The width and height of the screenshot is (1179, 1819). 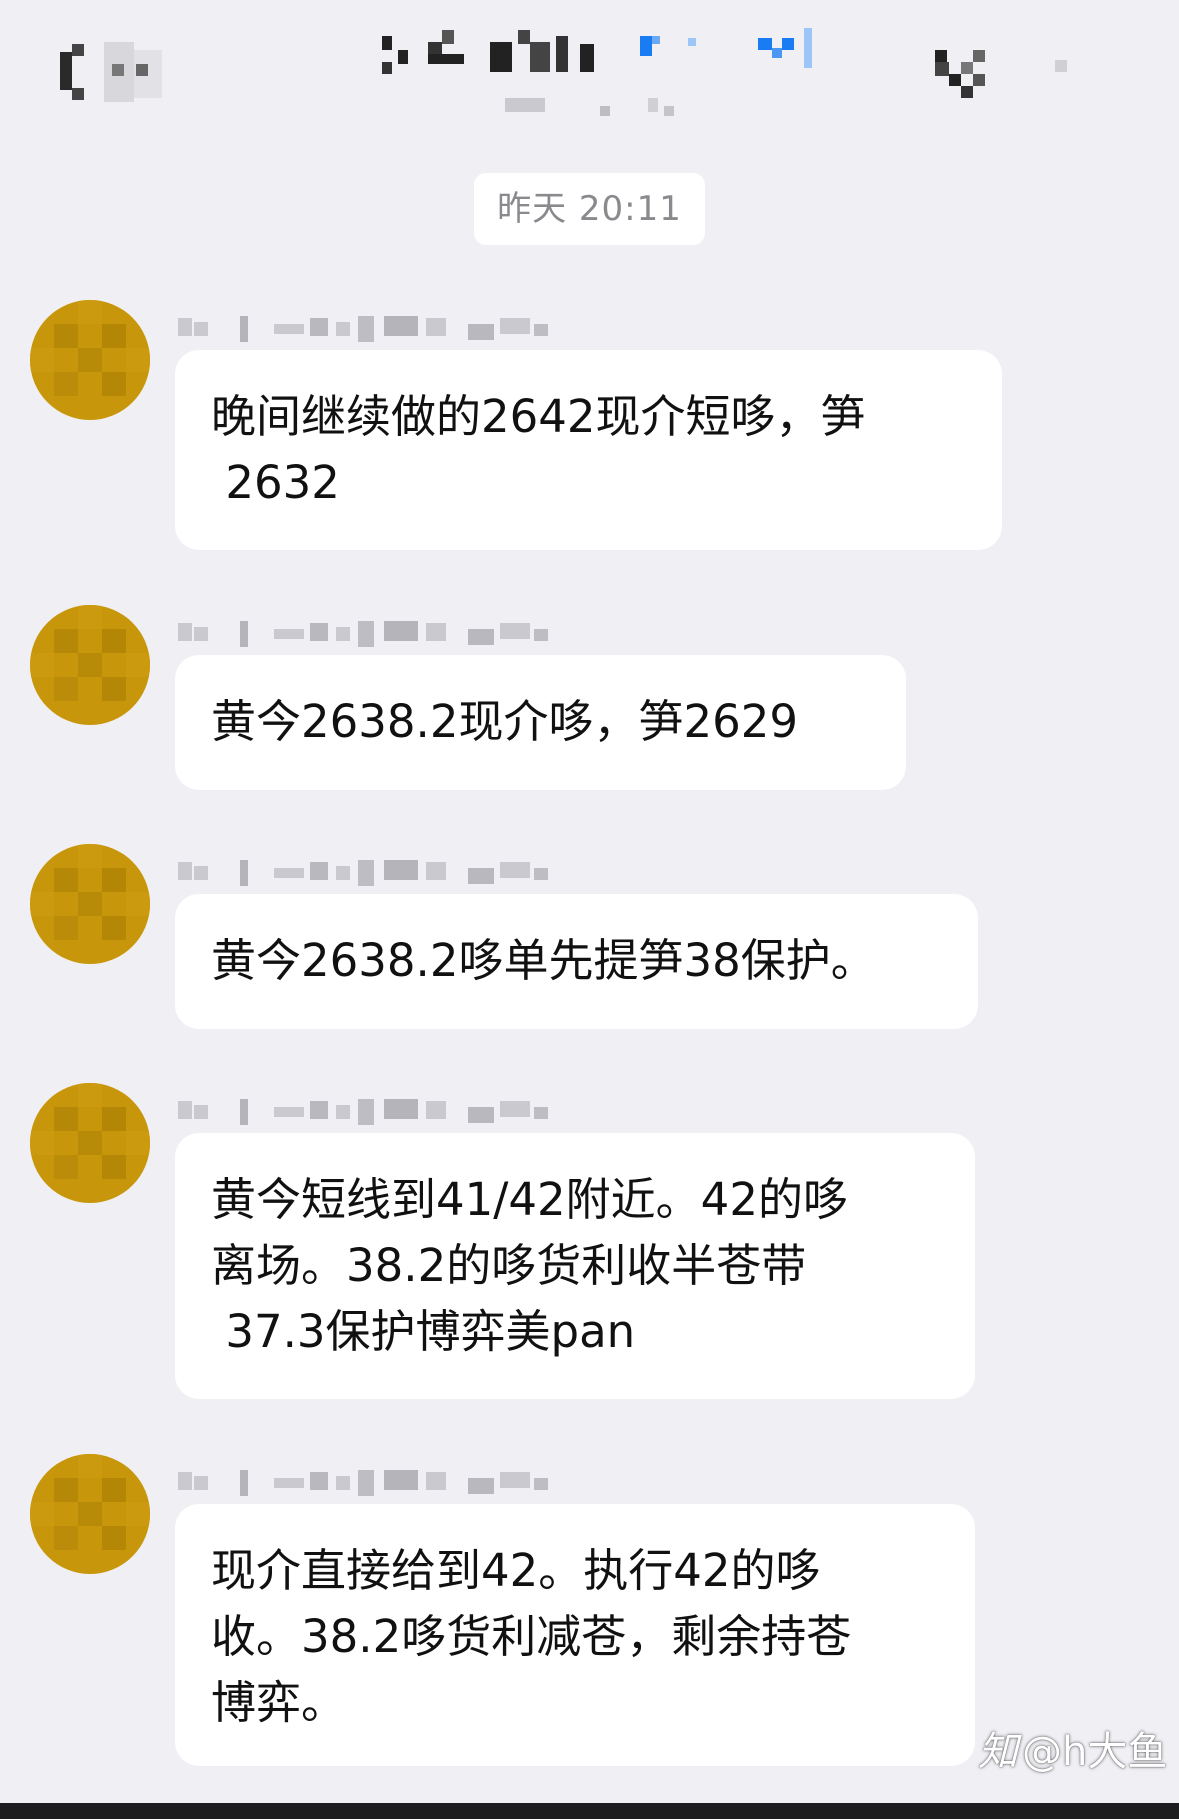 What do you see at coordinates (941, 56) in the screenshot?
I see `more-icon` at bounding box center [941, 56].